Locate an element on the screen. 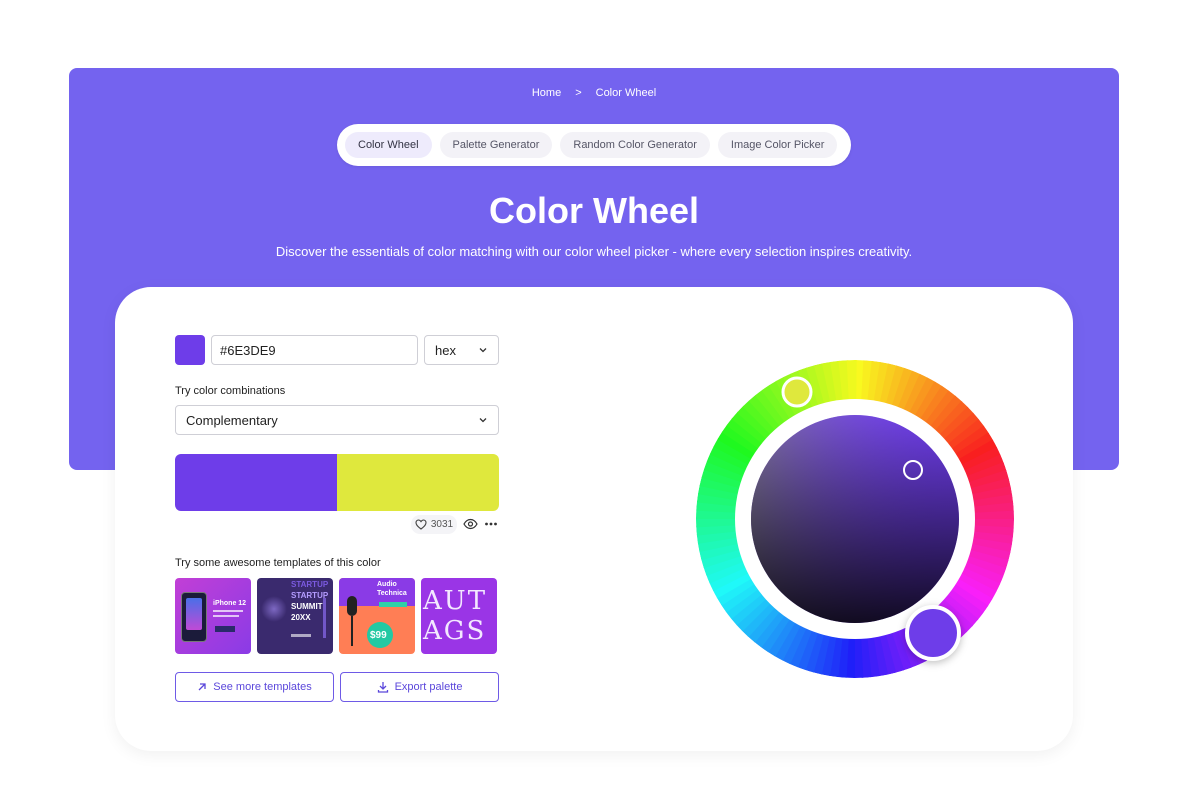  hex-input is located at coordinates (314, 350).